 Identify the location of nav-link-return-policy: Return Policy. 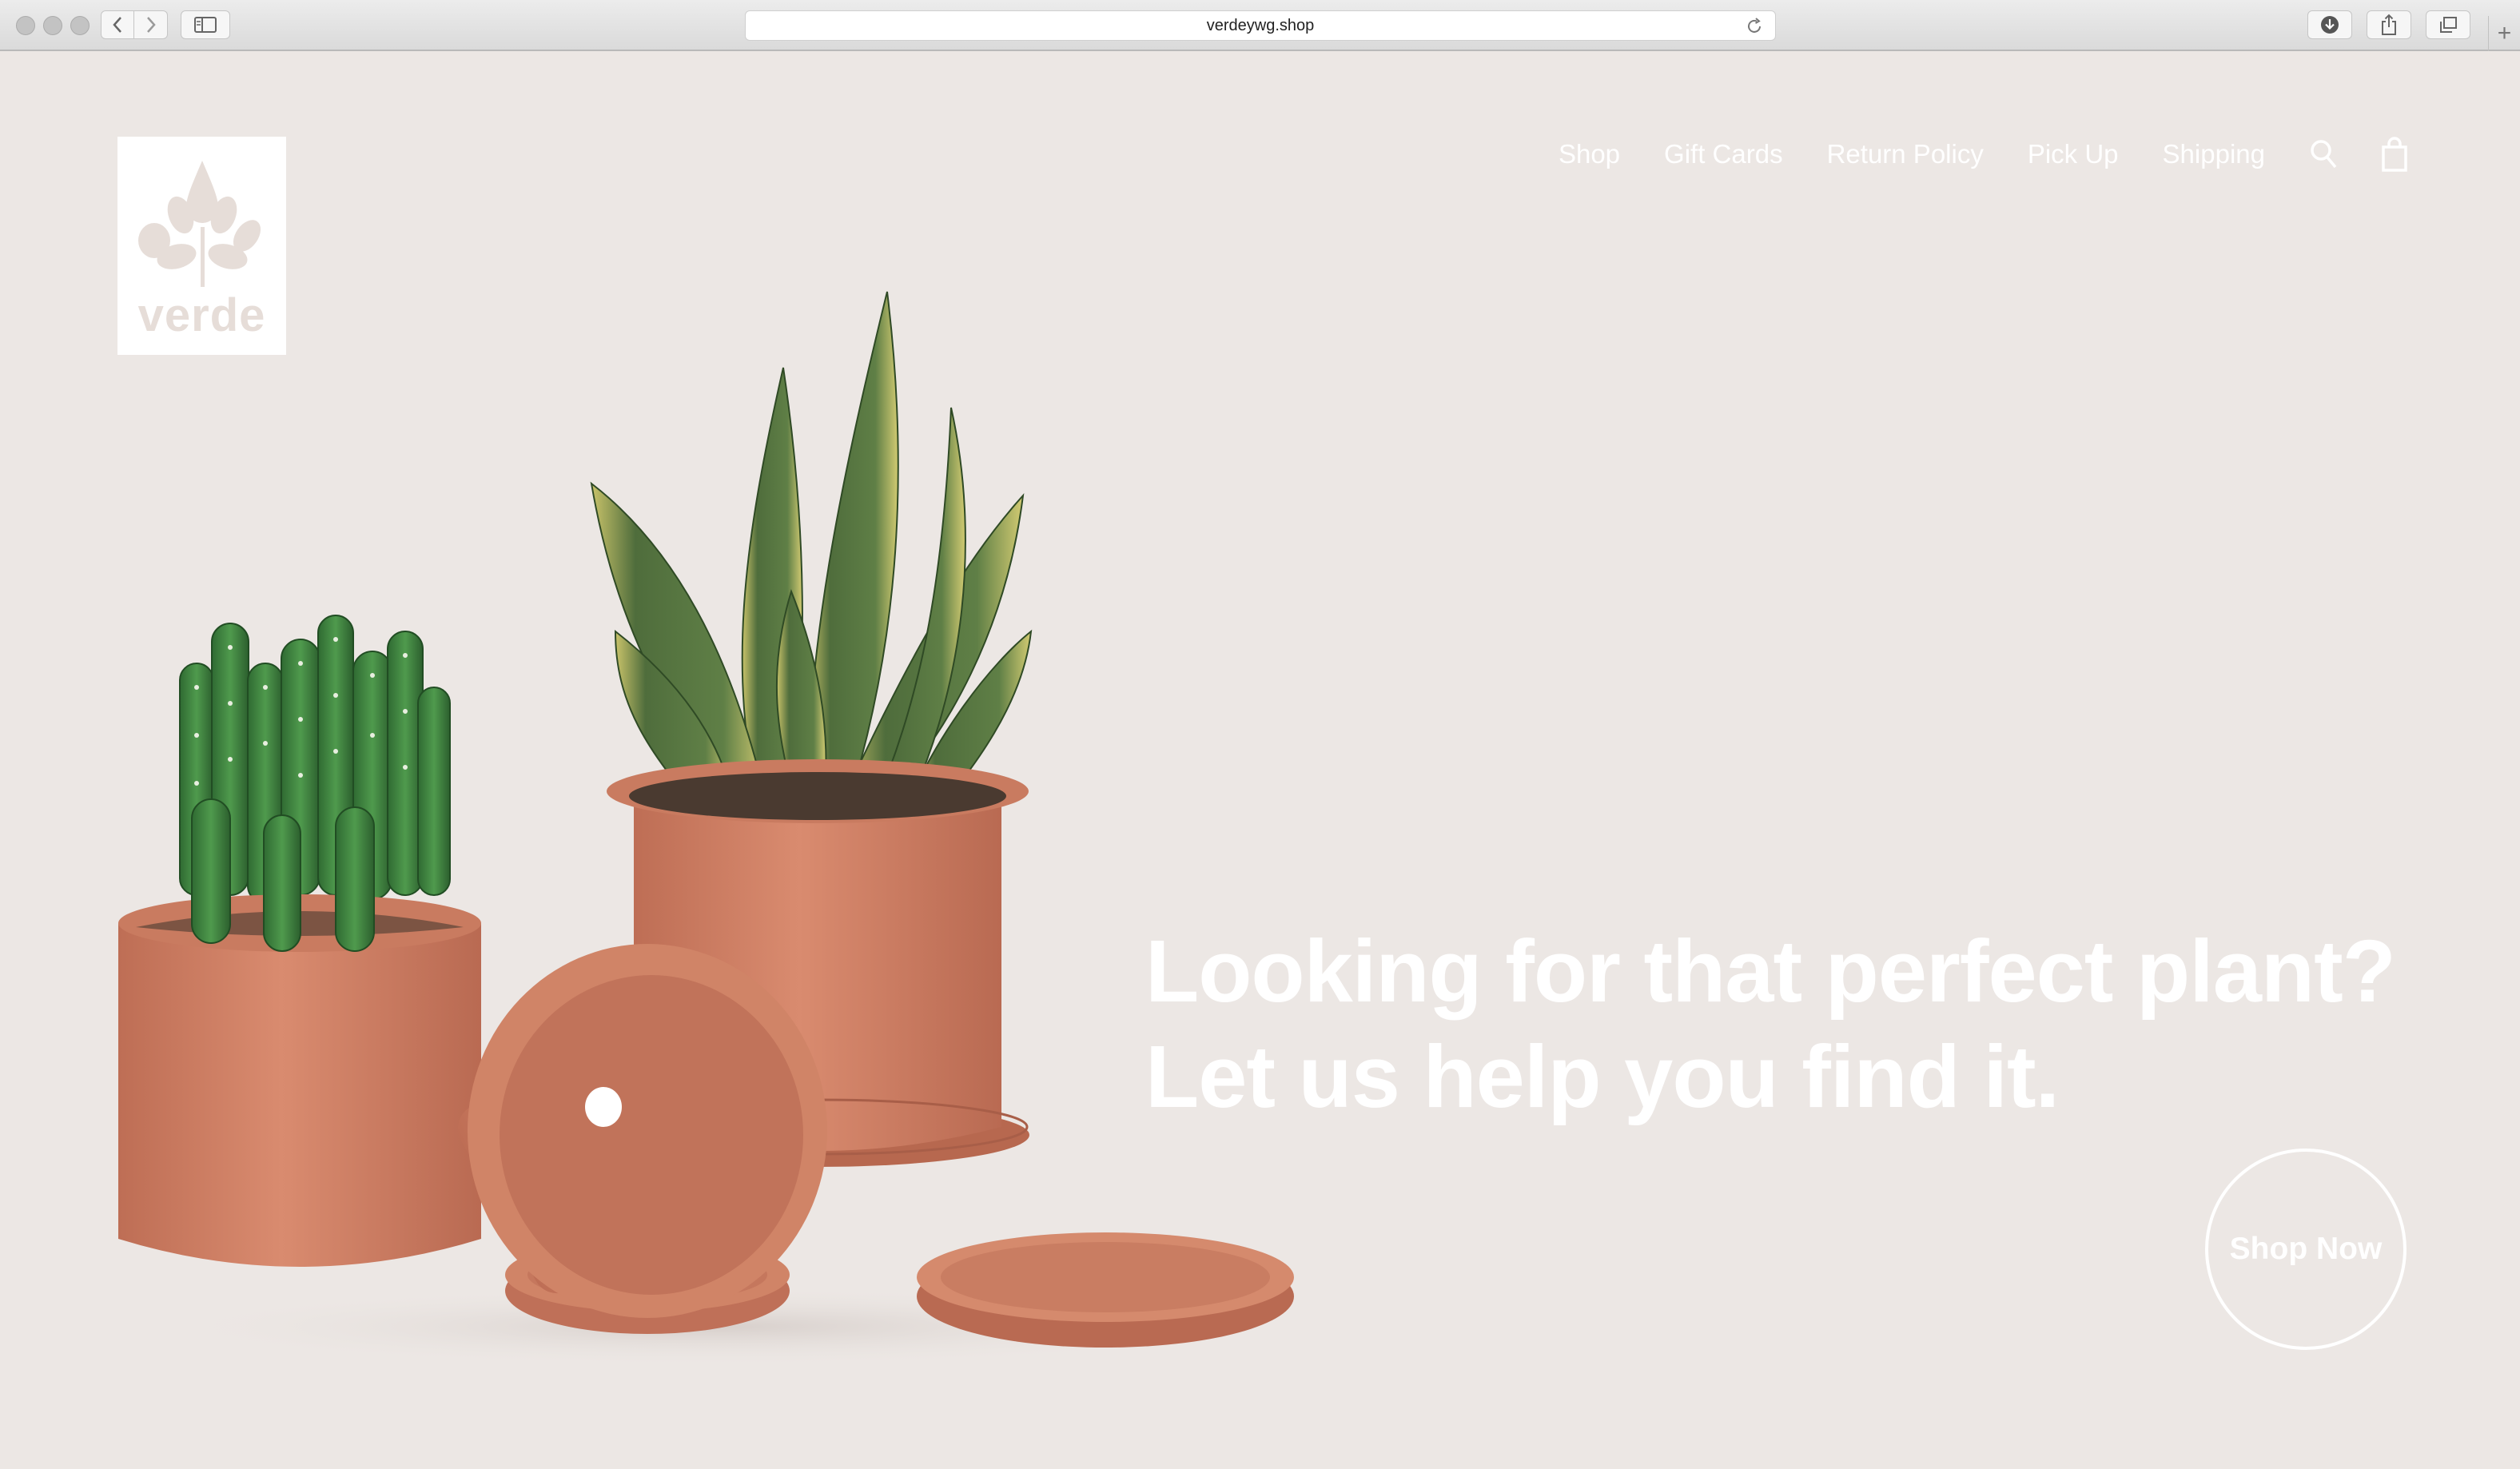
(1906, 154).